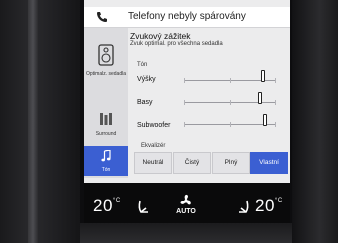  Describe the element at coordinates (106, 155) in the screenshot. I see `music-note-icon` at that location.